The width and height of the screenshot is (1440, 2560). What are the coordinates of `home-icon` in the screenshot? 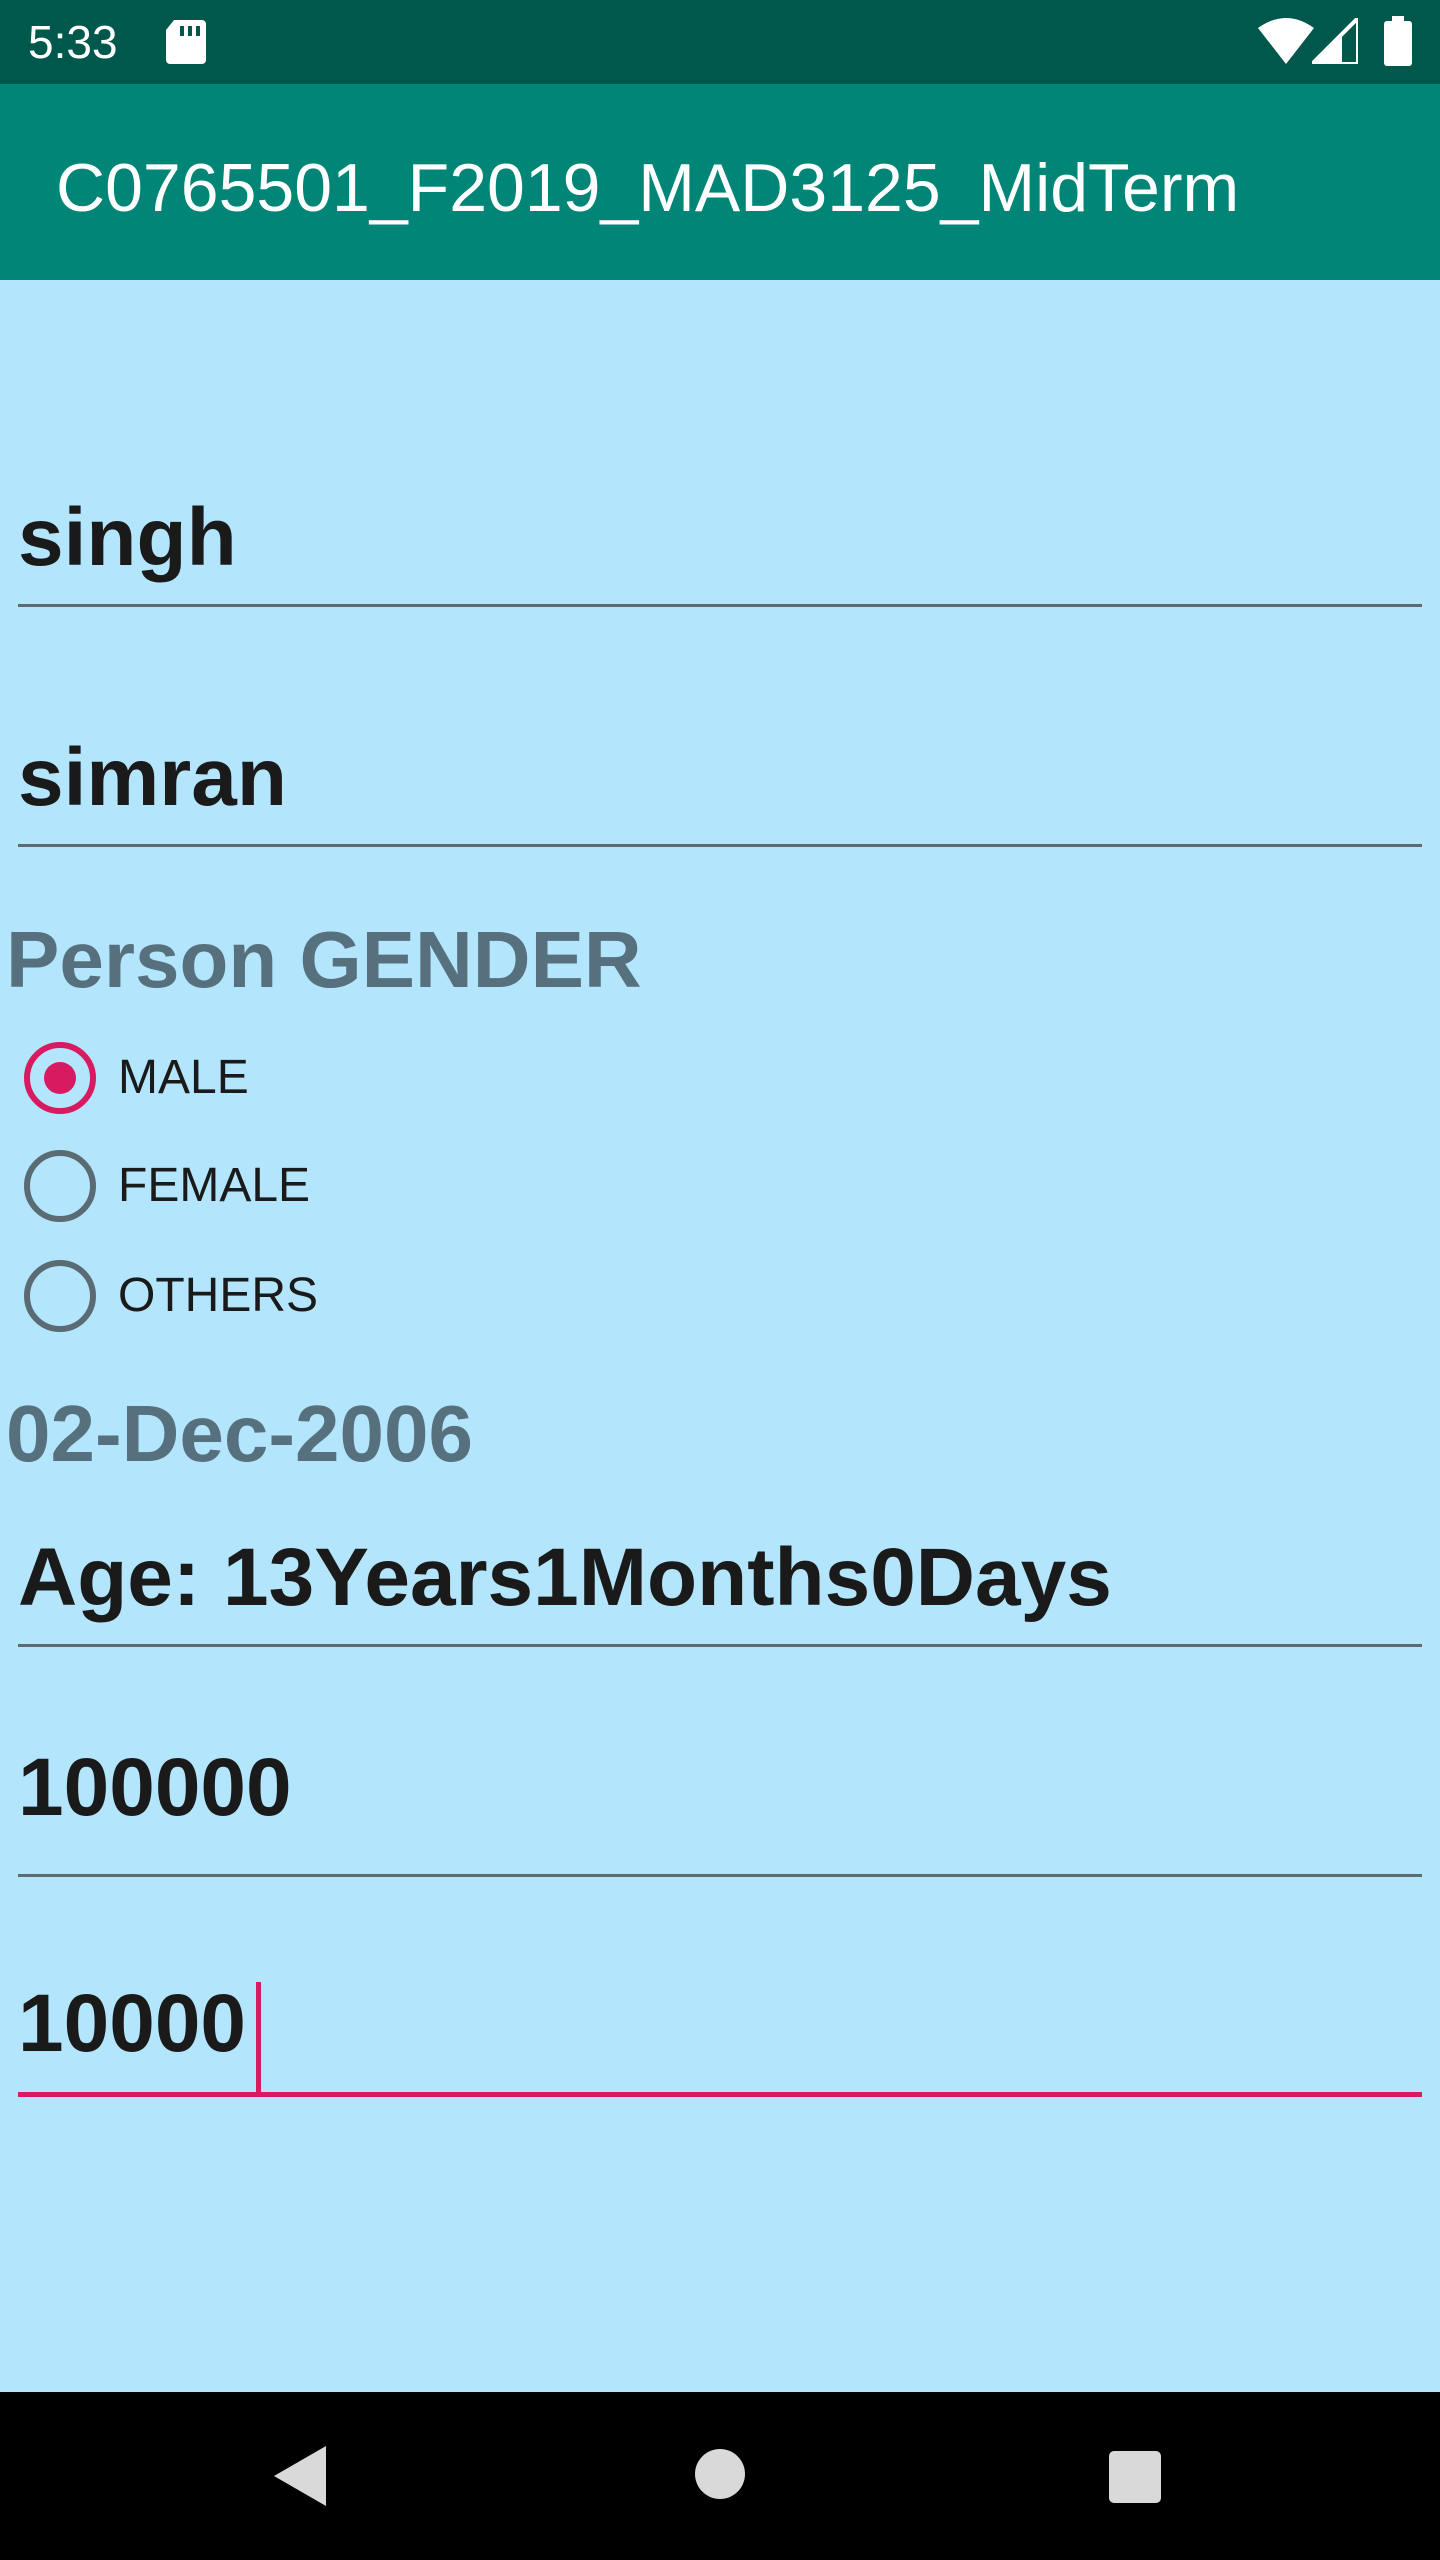 It's located at (720, 2474).